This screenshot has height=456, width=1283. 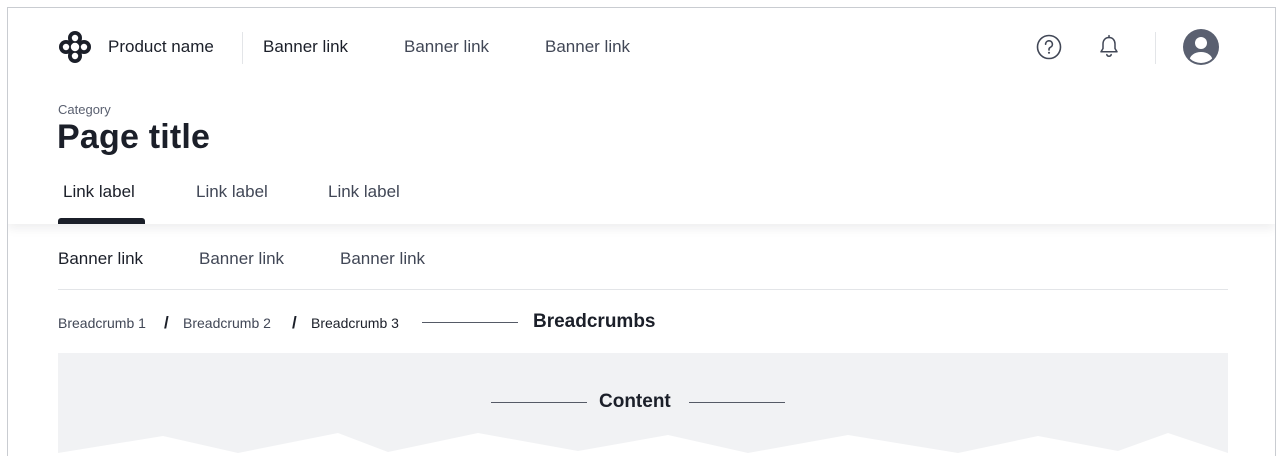 I want to click on breadcrumb-item-2: Breadcrumb 2, so click(x=227, y=323).